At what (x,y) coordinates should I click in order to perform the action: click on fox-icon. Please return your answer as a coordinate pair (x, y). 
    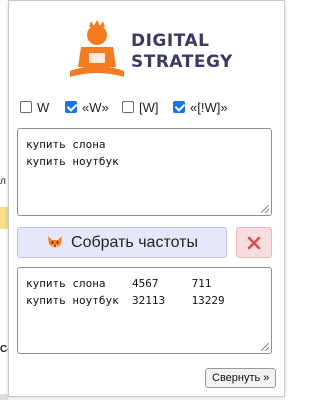
    Looking at the image, I should click on (55, 241).